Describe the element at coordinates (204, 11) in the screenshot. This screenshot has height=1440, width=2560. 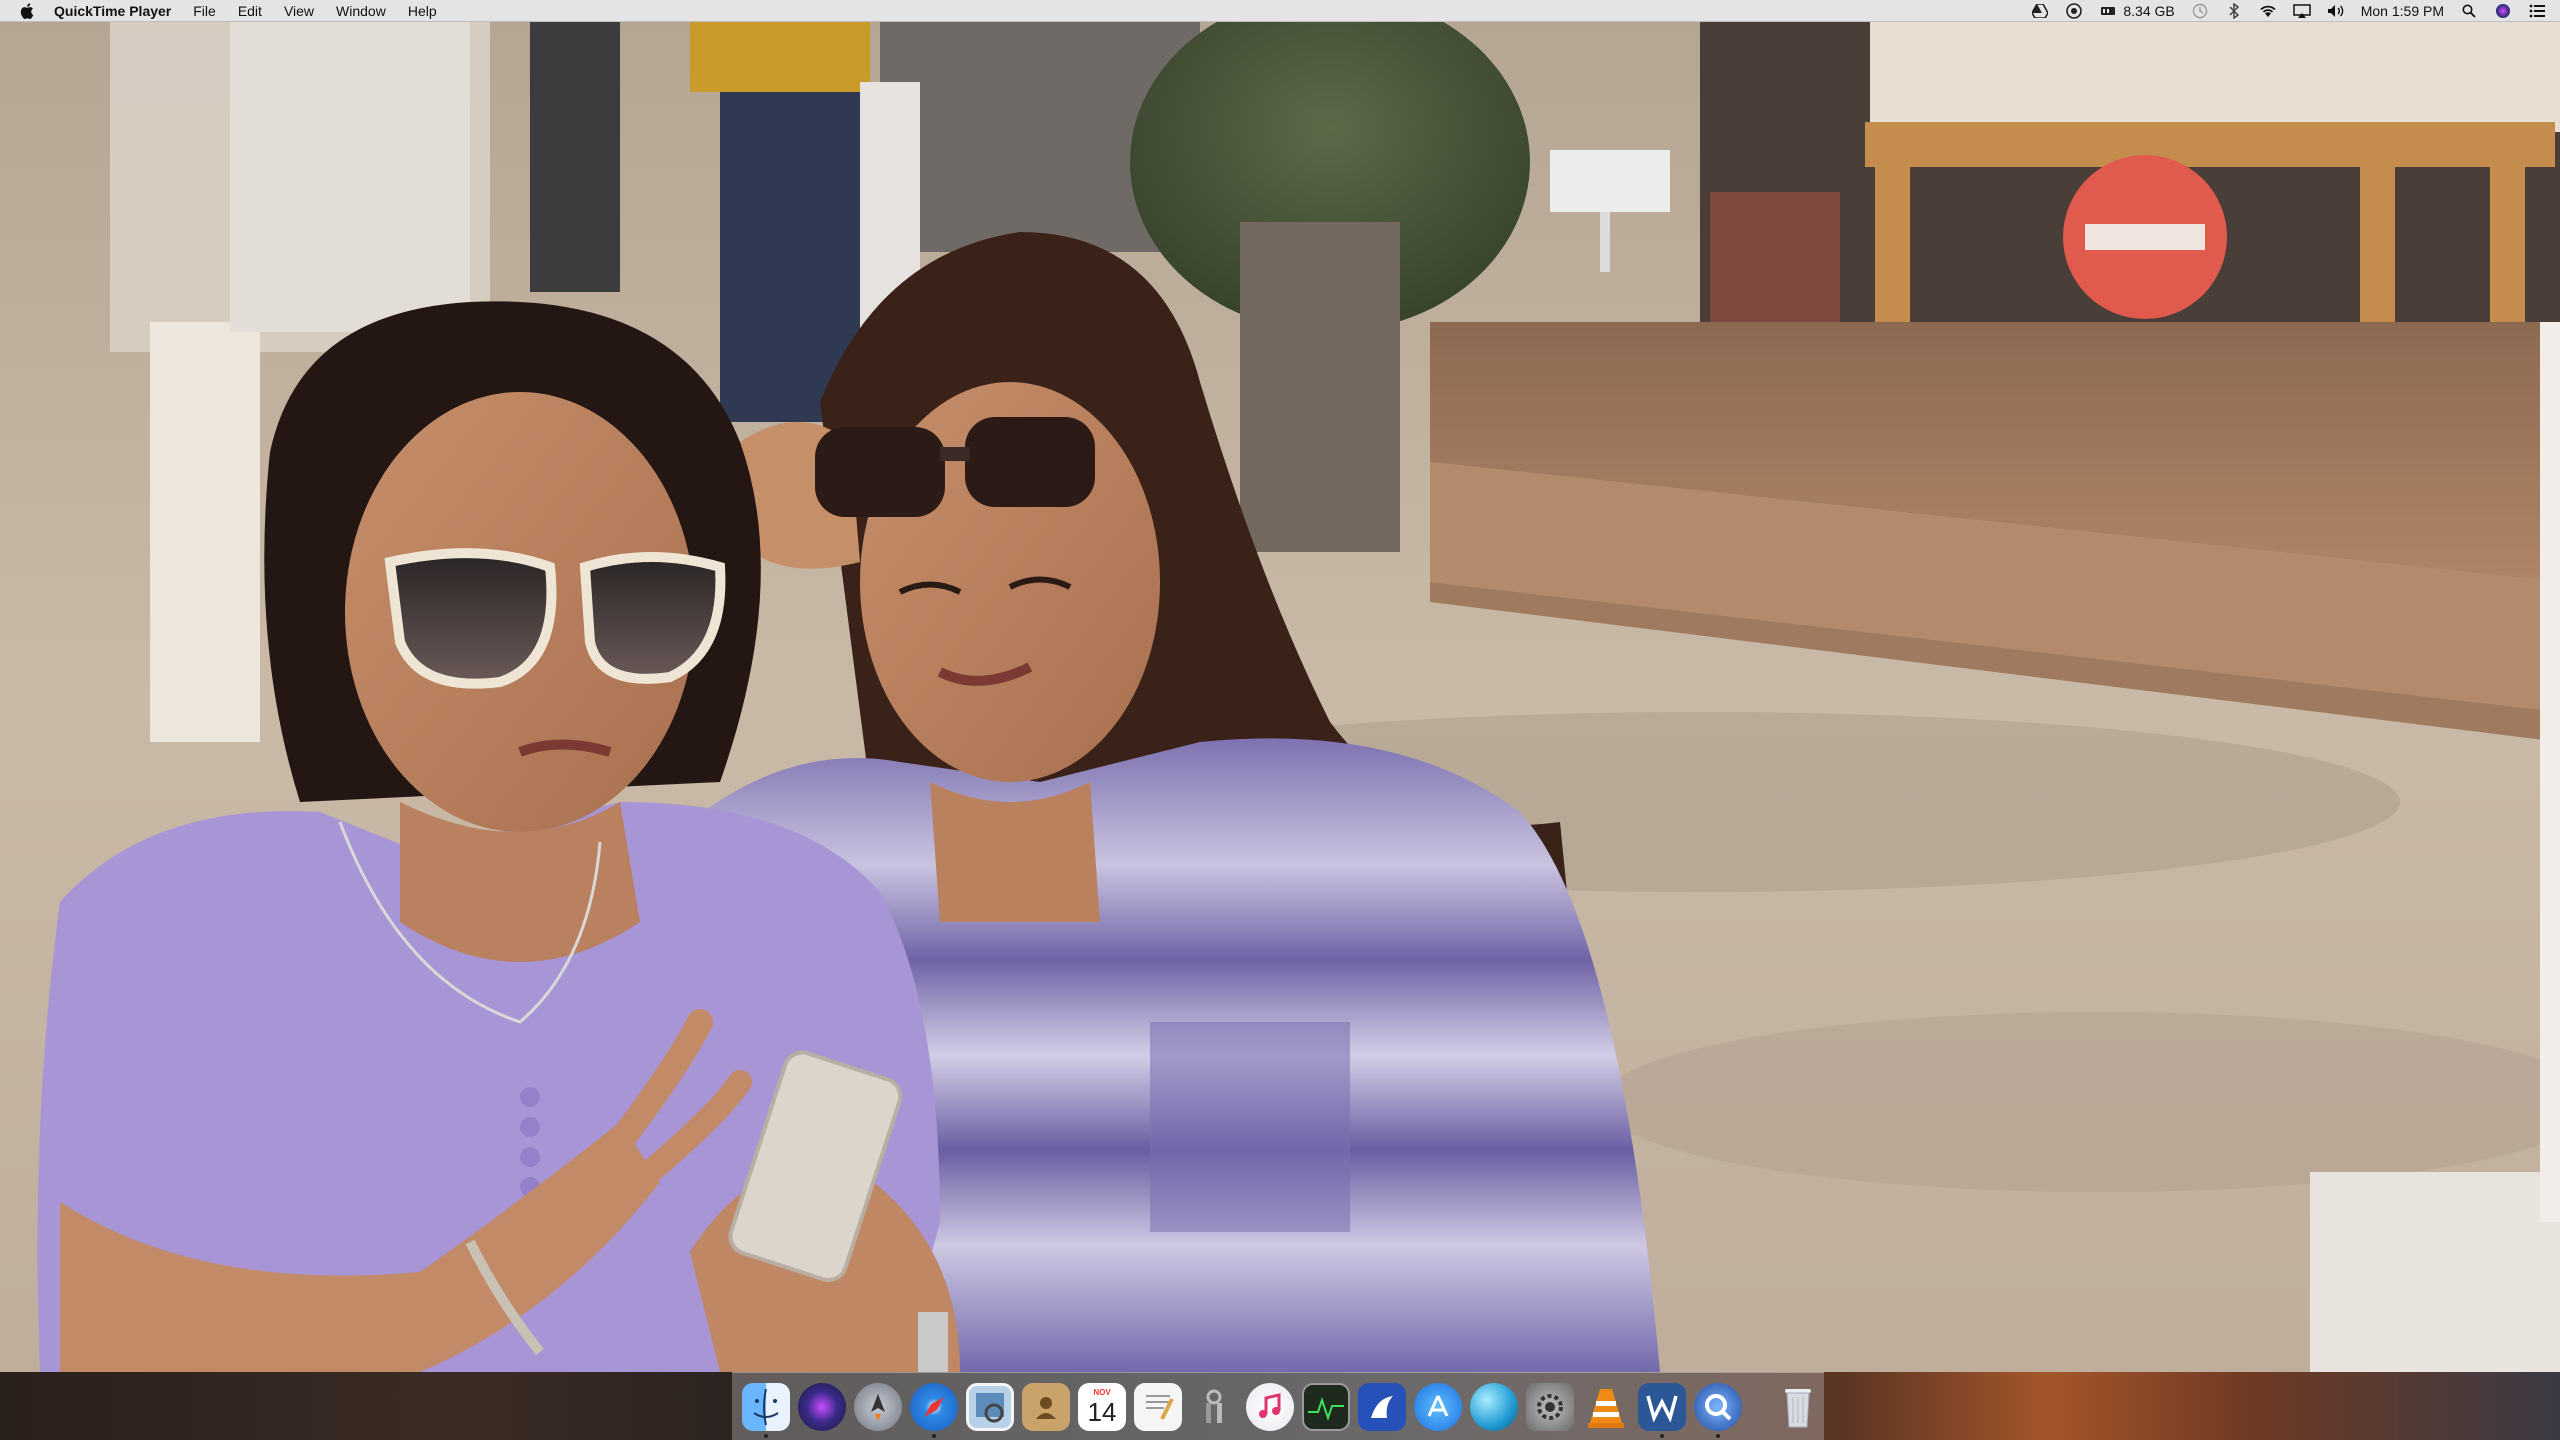
I see `menu-file: File` at that location.